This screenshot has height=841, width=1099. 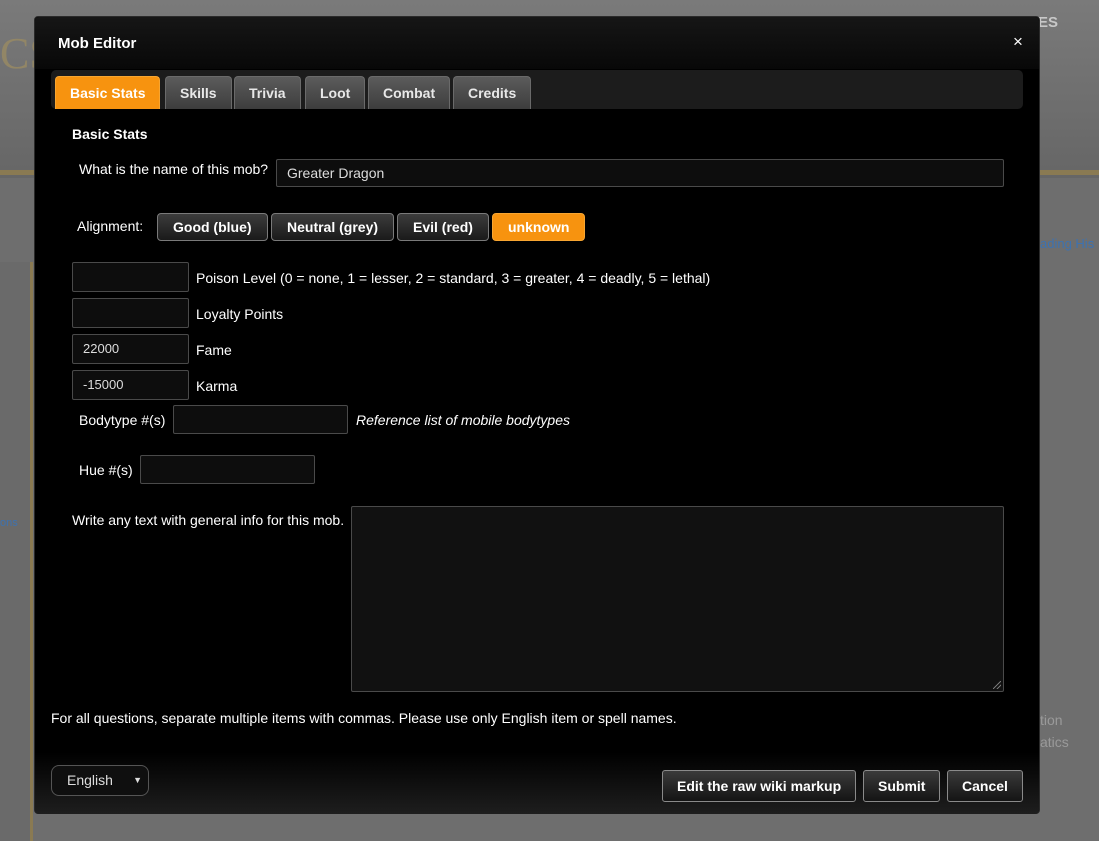 What do you see at coordinates (492, 92) in the screenshot?
I see `tab-credits: Credits` at bounding box center [492, 92].